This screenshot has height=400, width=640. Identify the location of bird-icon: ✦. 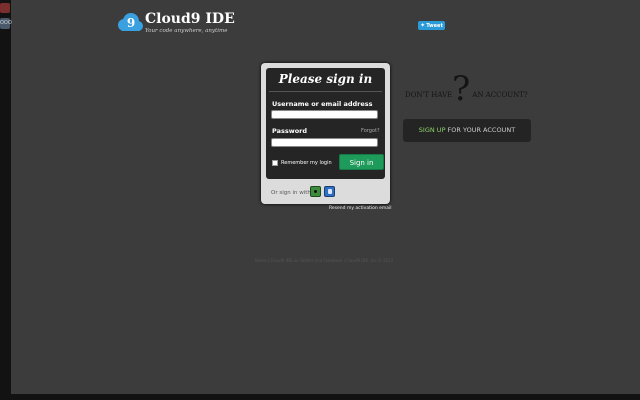
(423, 25).